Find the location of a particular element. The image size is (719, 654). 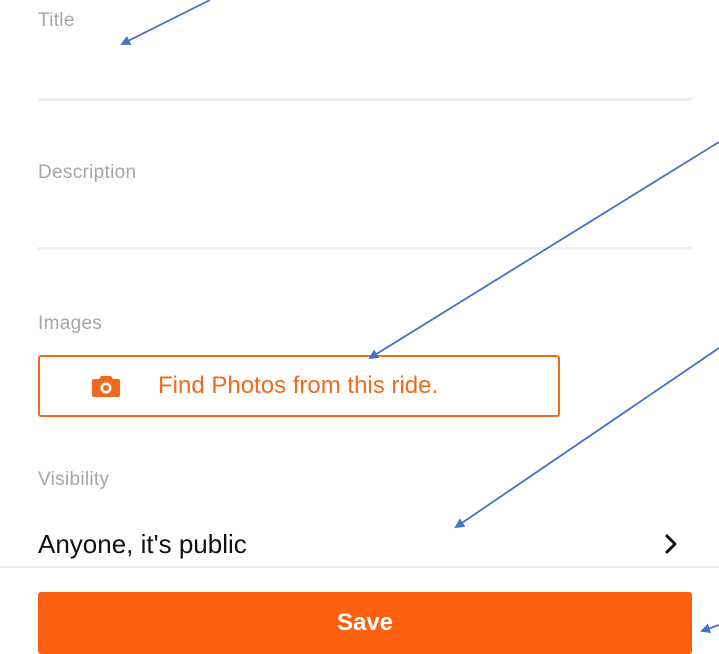

title-divider is located at coordinates (365, 99).